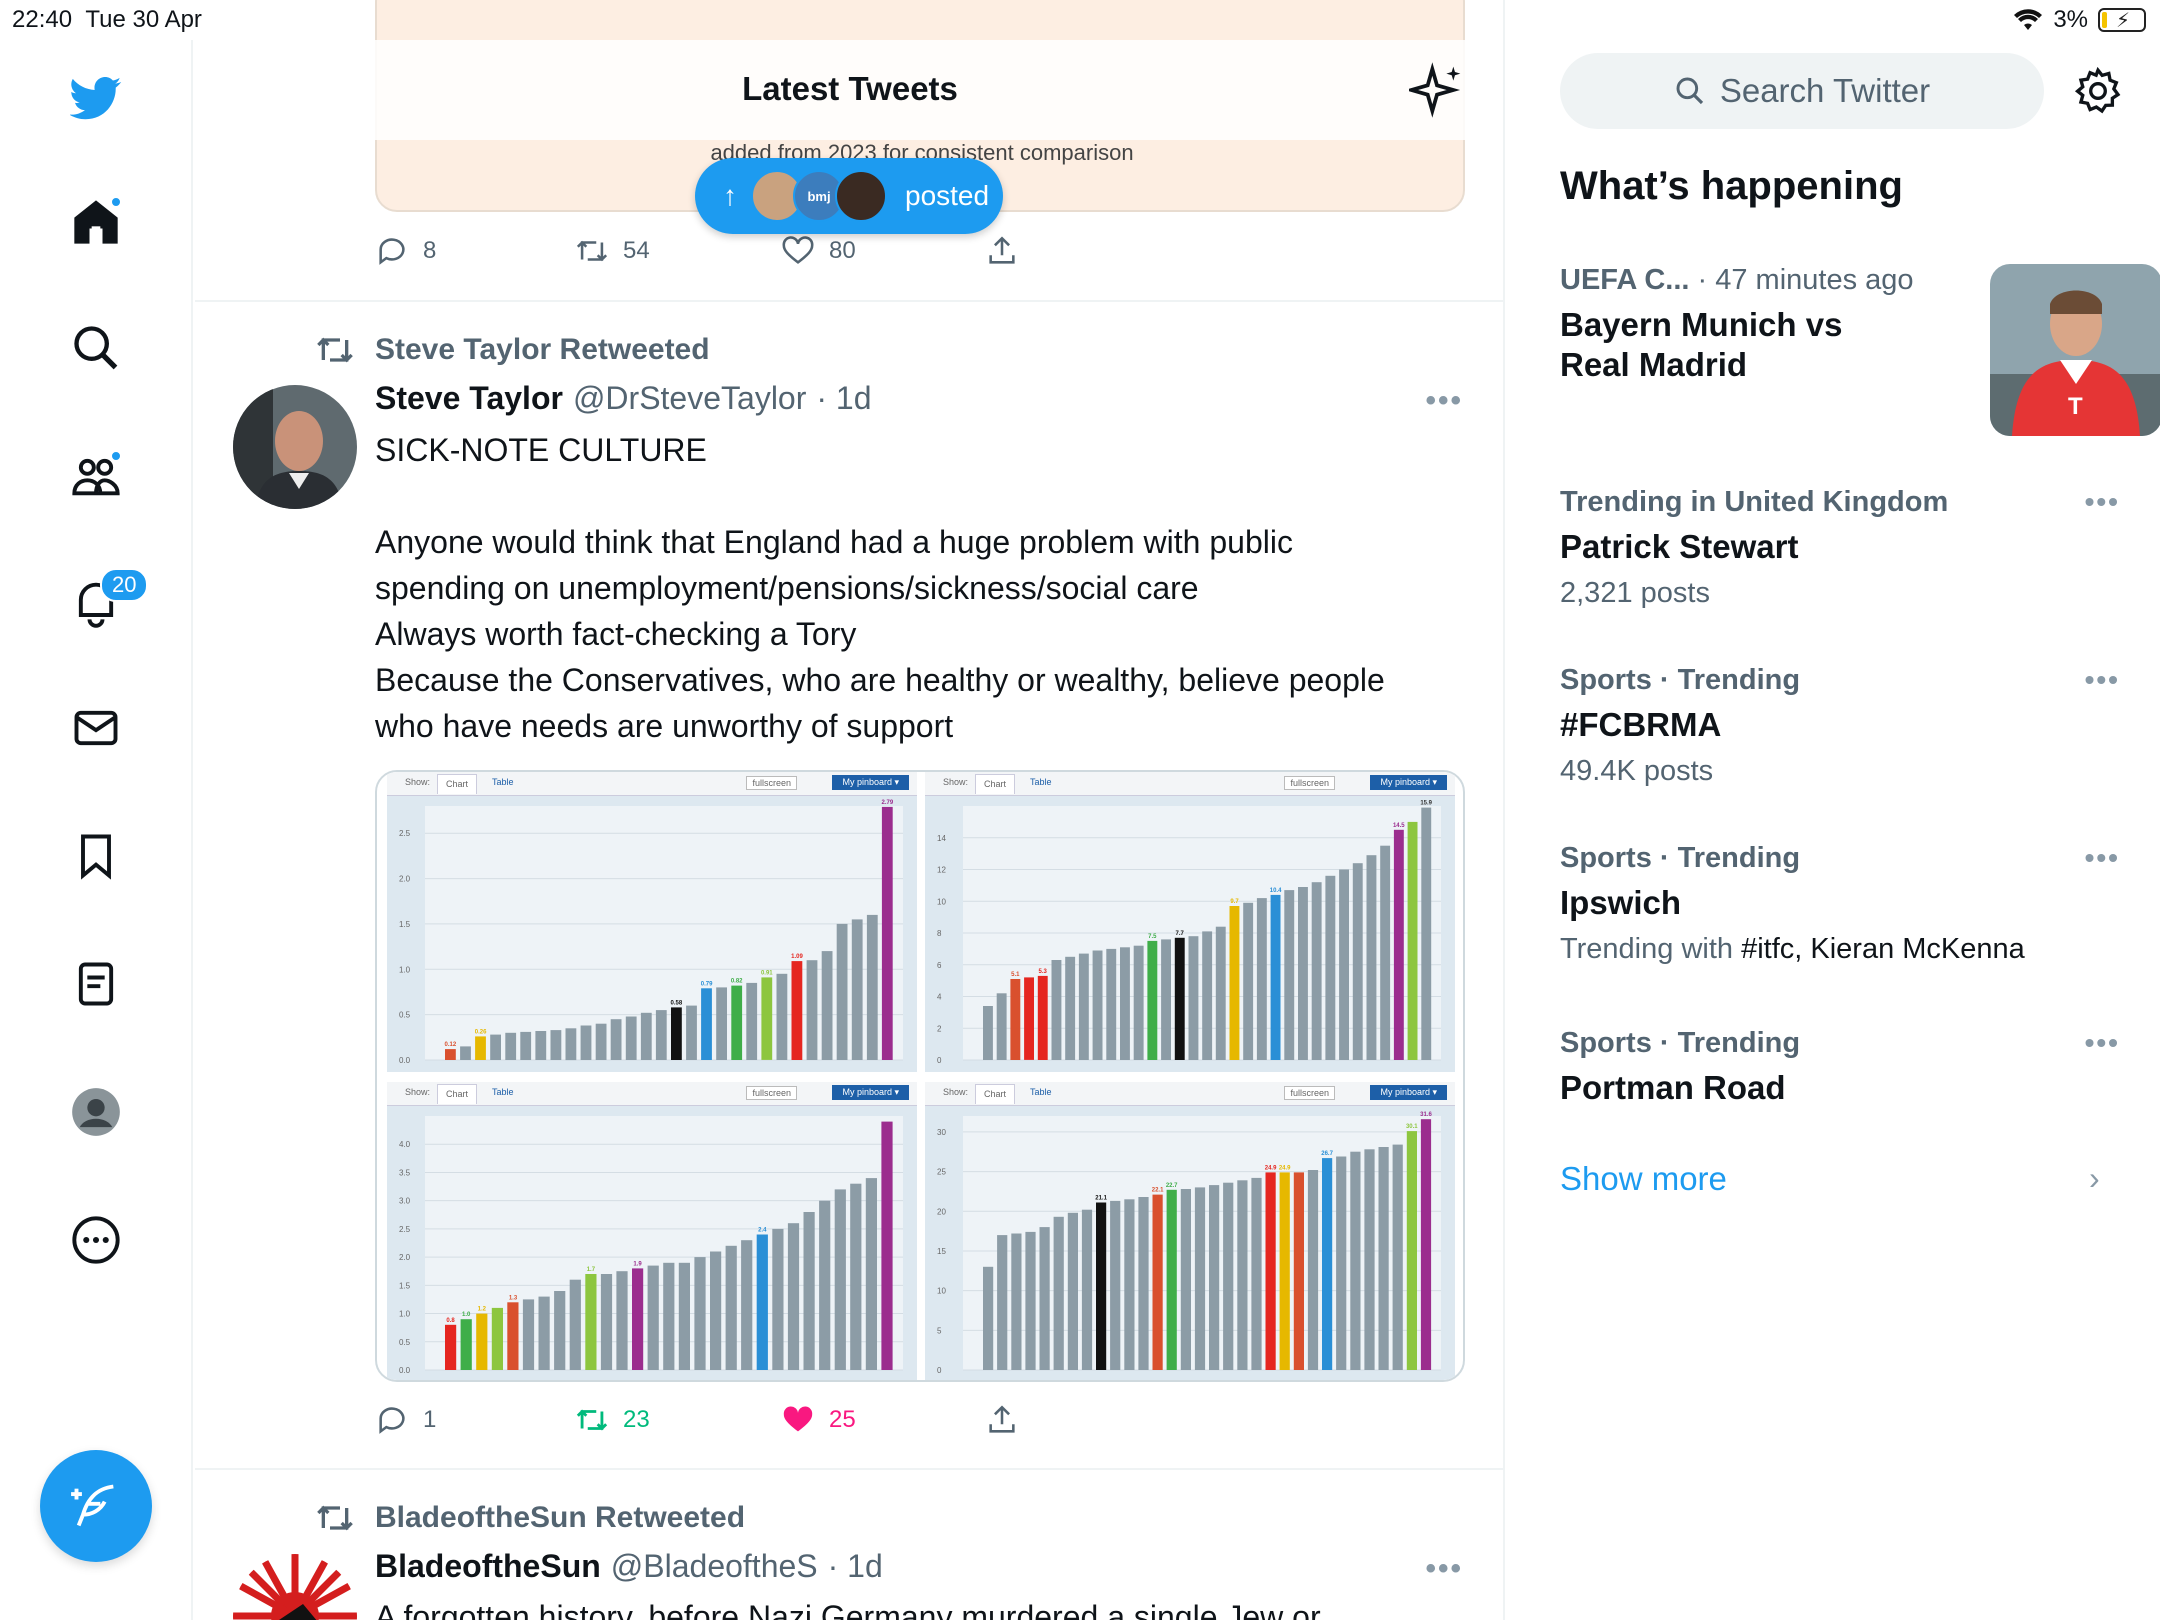 The image size is (2160, 1620). I want to click on search-icon, so click(96, 348).